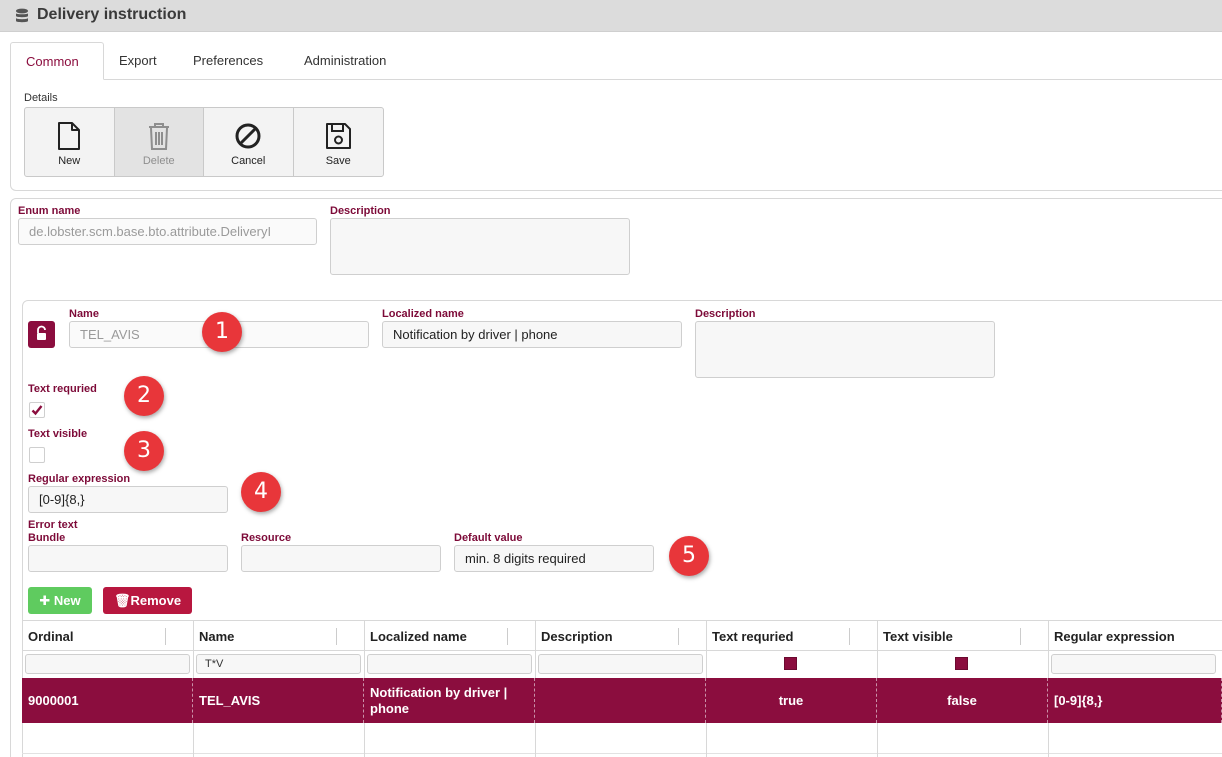  I want to click on trash-icon: 🗑, so click(122, 600).